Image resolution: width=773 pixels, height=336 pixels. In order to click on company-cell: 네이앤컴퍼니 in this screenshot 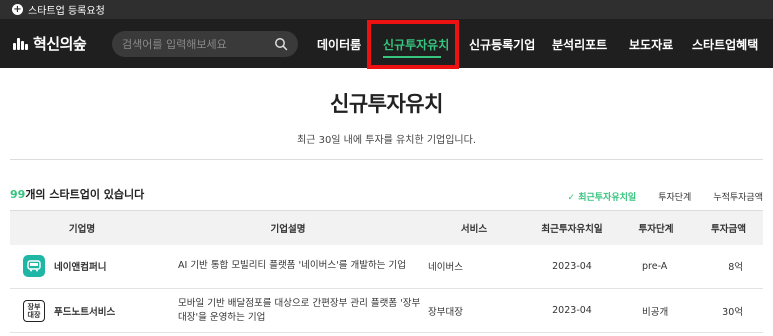, I will do `click(82, 266)`.